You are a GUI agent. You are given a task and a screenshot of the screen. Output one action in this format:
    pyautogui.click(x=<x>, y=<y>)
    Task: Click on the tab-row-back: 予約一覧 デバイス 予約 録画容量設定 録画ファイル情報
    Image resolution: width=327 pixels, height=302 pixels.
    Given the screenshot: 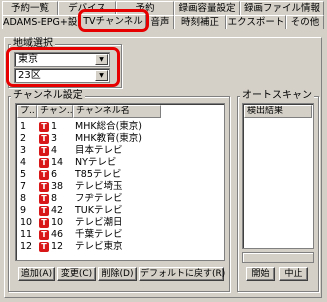 What is the action you would take?
    pyautogui.click(x=163, y=8)
    